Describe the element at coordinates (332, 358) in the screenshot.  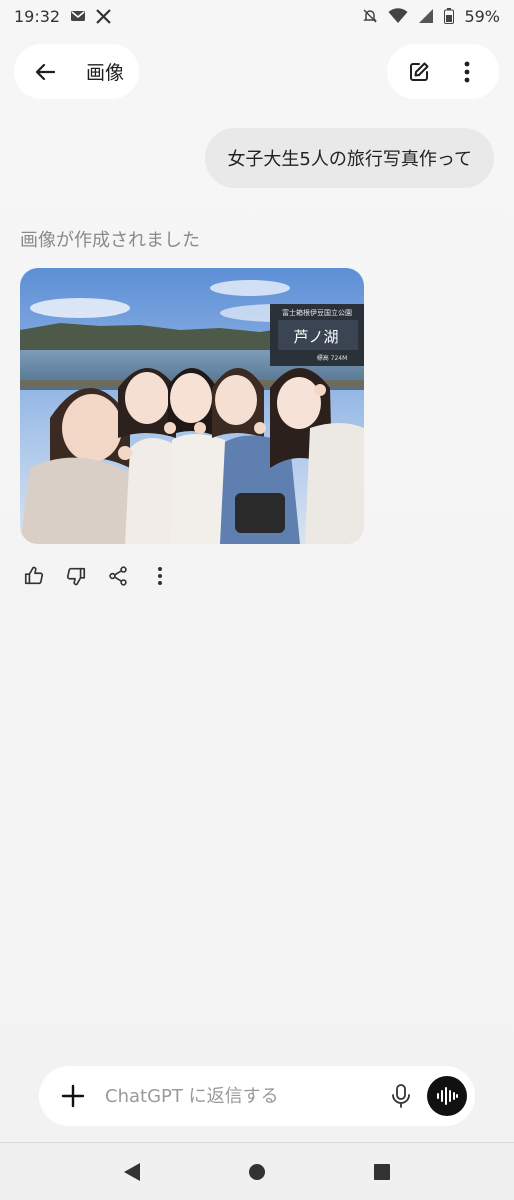
I see `sign-elevation: 標高 724M` at that location.